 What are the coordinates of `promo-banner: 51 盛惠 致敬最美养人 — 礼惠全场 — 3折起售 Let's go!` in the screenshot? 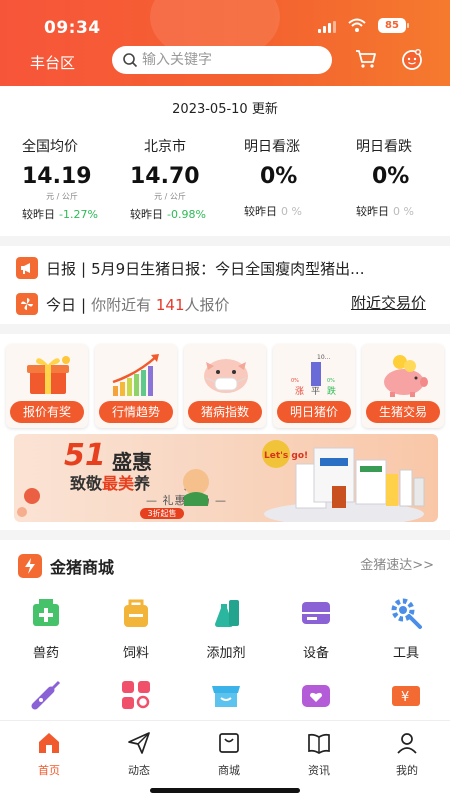 It's located at (226, 478).